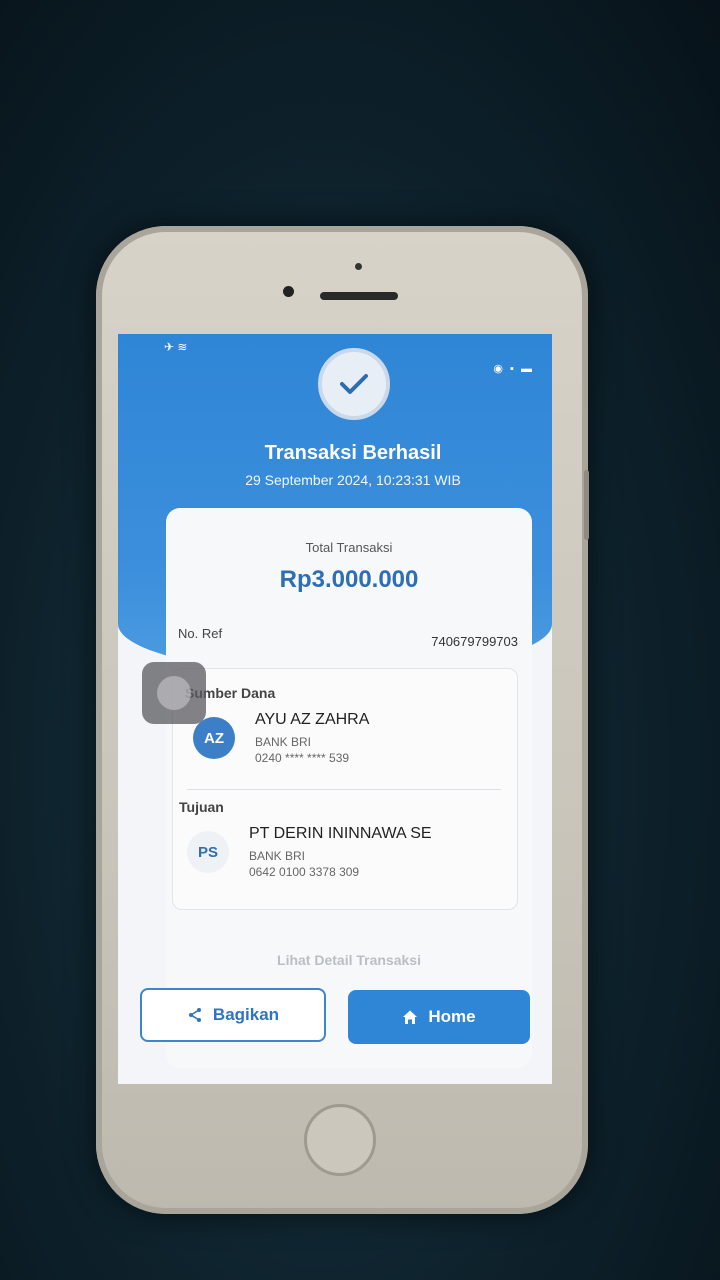 This screenshot has width=720, height=1280. Describe the element at coordinates (349, 579) in the screenshot. I see `total-amount: Rp3.000.000` at that location.